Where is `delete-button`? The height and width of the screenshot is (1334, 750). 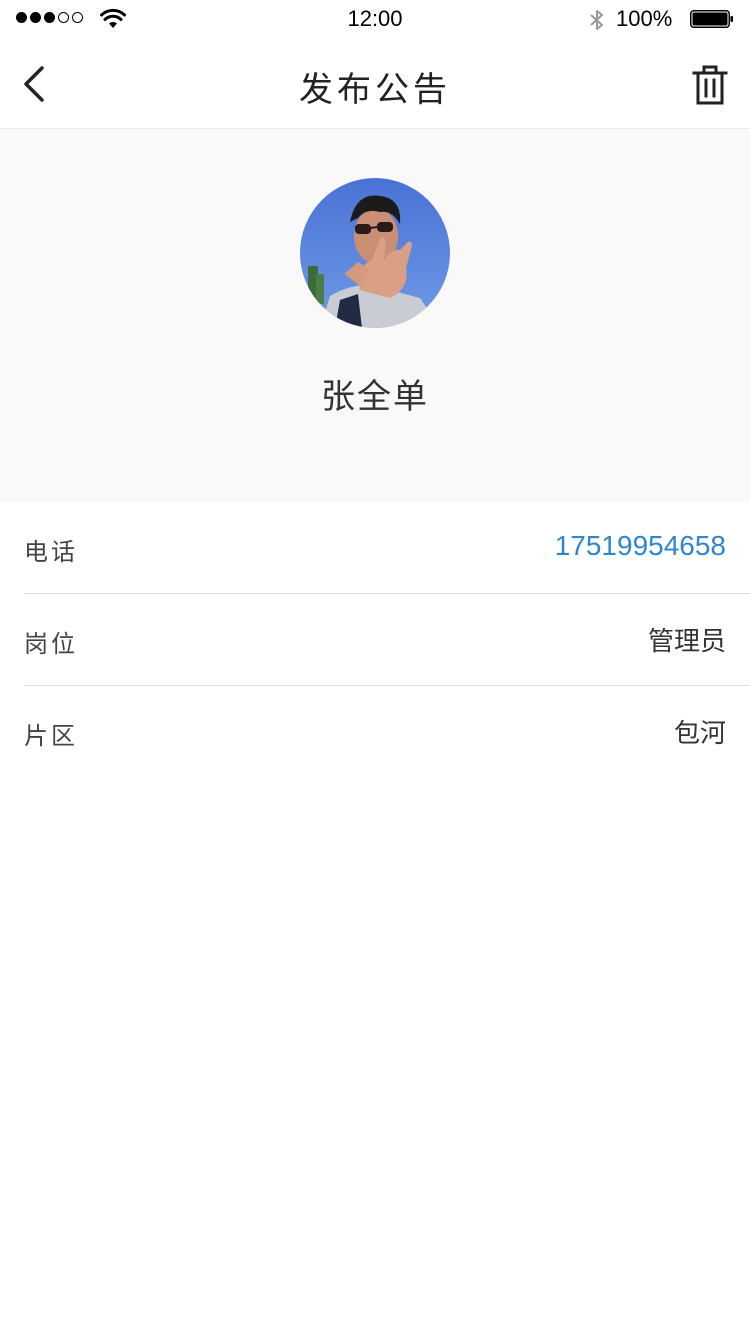
delete-button is located at coordinates (710, 85).